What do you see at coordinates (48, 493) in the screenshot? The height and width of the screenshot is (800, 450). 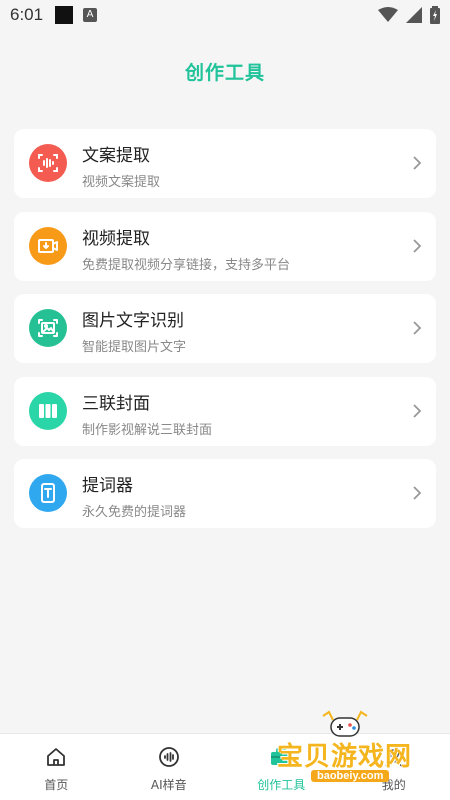 I see `teleprompter-icon` at bounding box center [48, 493].